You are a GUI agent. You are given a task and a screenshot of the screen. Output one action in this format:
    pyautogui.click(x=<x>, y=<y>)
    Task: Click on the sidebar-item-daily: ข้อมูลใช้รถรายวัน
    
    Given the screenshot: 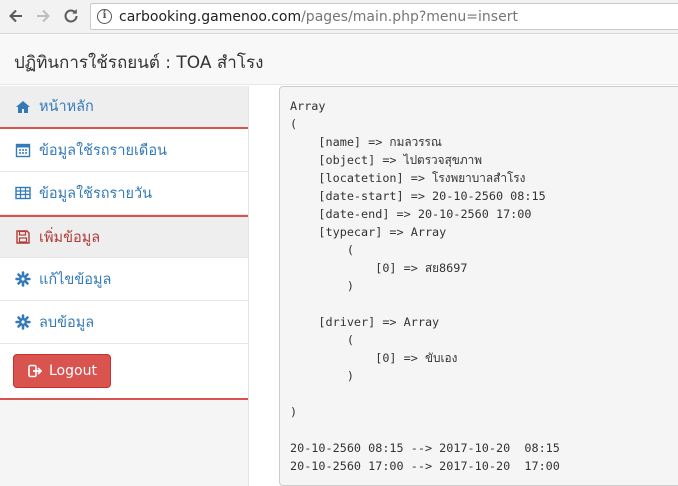 What is the action you would take?
    pyautogui.click(x=124, y=193)
    